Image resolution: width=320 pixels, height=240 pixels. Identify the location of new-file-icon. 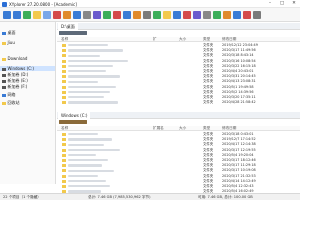
(157, 15).